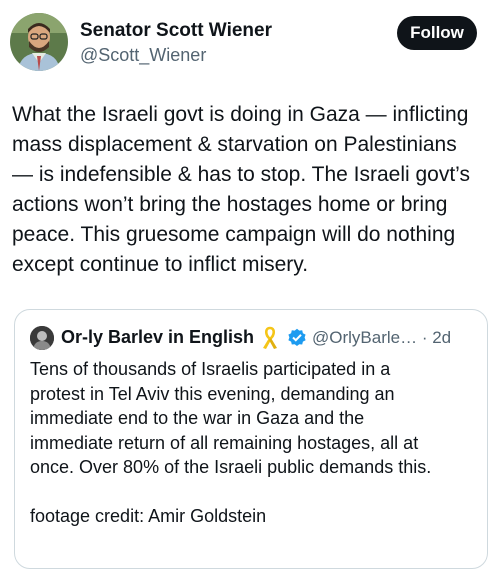  What do you see at coordinates (437, 33) in the screenshot?
I see `follow-button: Follow` at bounding box center [437, 33].